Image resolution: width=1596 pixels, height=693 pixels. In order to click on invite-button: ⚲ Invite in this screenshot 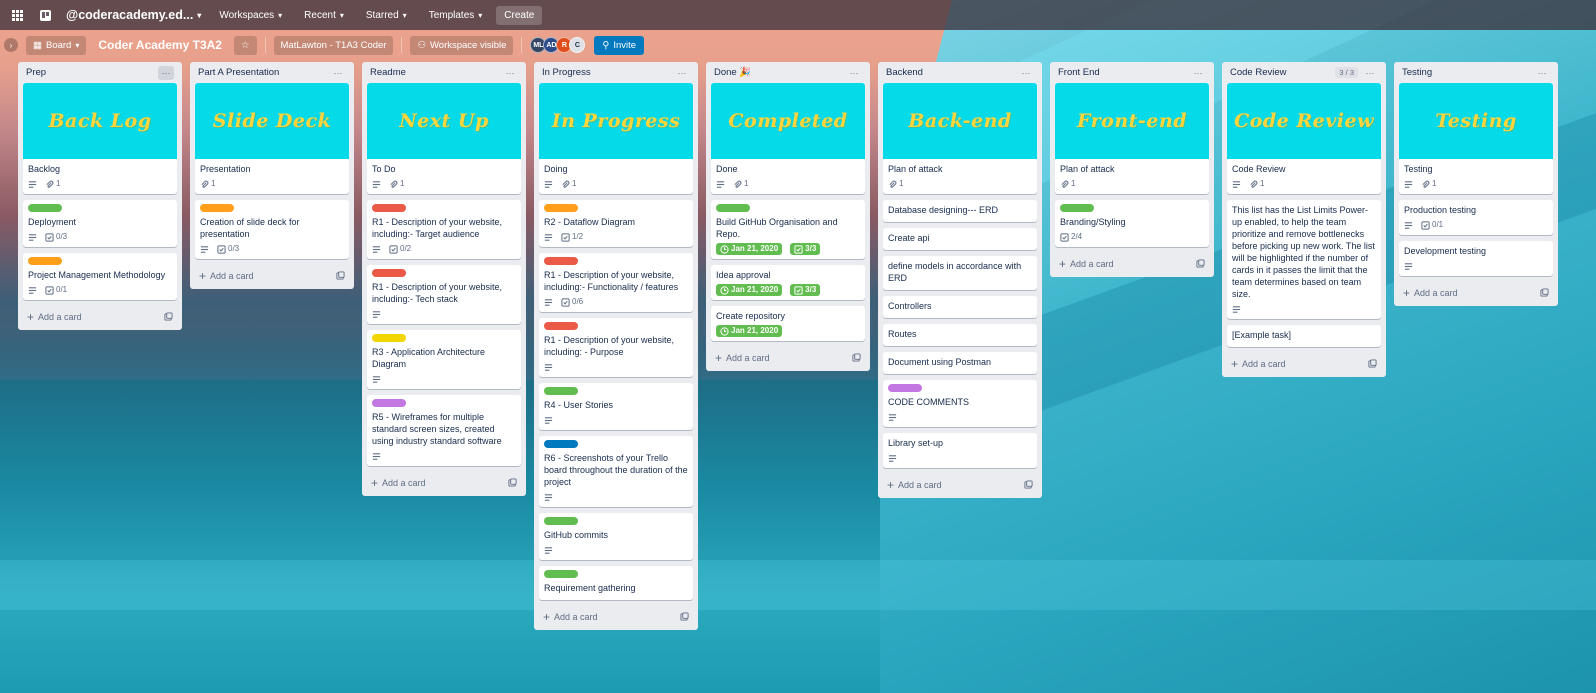, I will do `click(619, 45)`.